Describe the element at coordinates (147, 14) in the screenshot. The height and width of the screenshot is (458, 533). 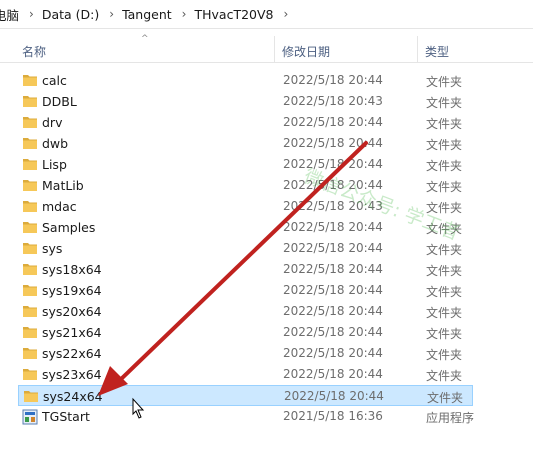
I see `breadcrumb-item-tangent: Tangent` at that location.